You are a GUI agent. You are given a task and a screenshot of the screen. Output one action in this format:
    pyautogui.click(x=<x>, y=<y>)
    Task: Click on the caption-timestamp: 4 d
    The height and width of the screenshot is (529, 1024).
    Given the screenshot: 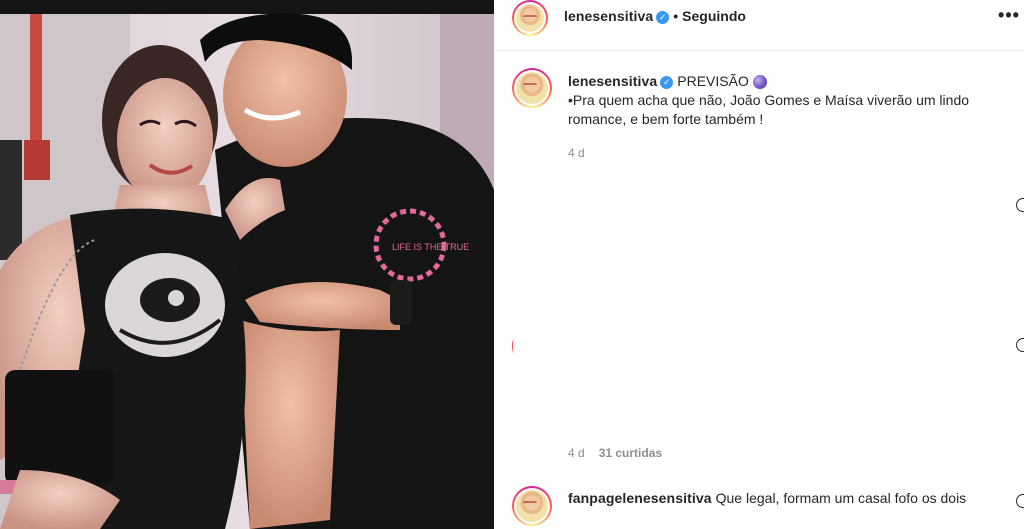 What is the action you would take?
    pyautogui.click(x=576, y=153)
    